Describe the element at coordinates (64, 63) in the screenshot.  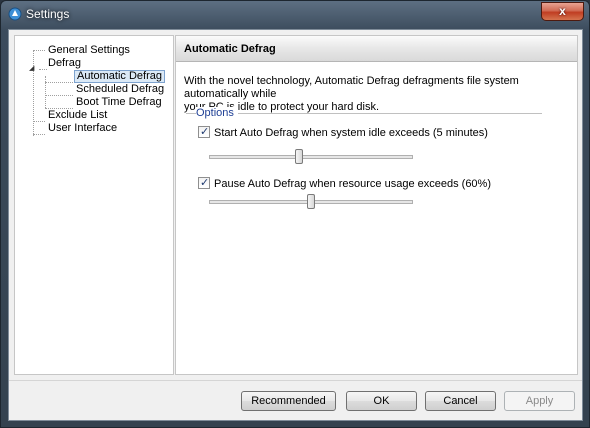
I see `tree-item-defrag: Defrag` at that location.